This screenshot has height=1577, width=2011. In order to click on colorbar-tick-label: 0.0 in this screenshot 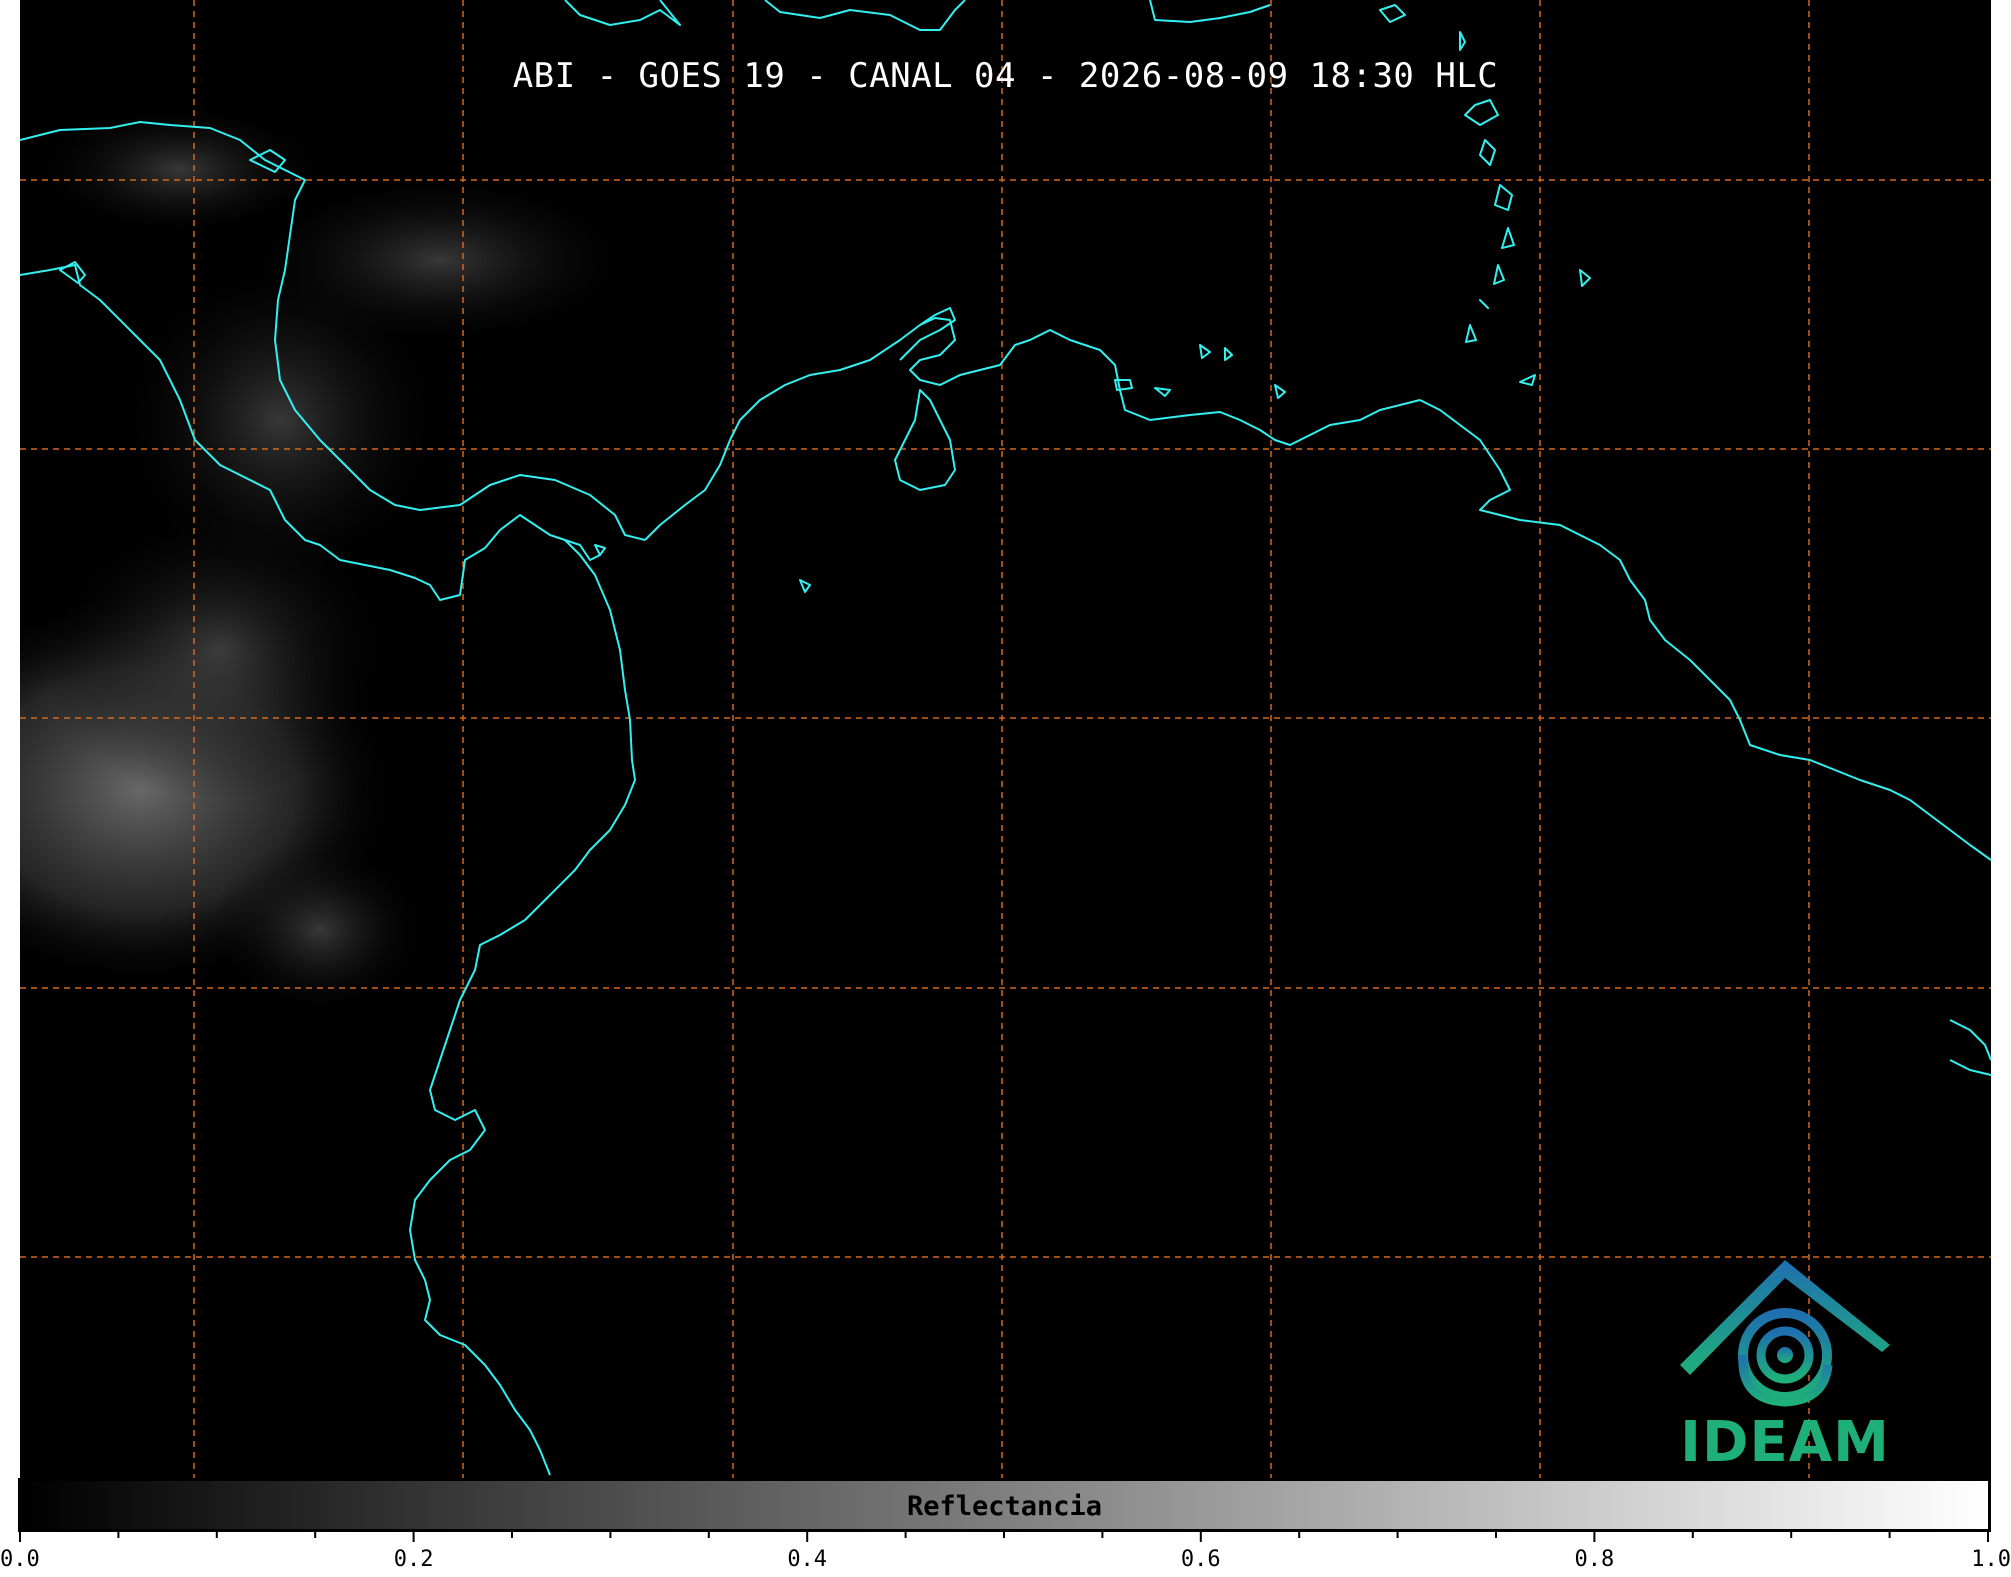, I will do `click(20, 1559)`.